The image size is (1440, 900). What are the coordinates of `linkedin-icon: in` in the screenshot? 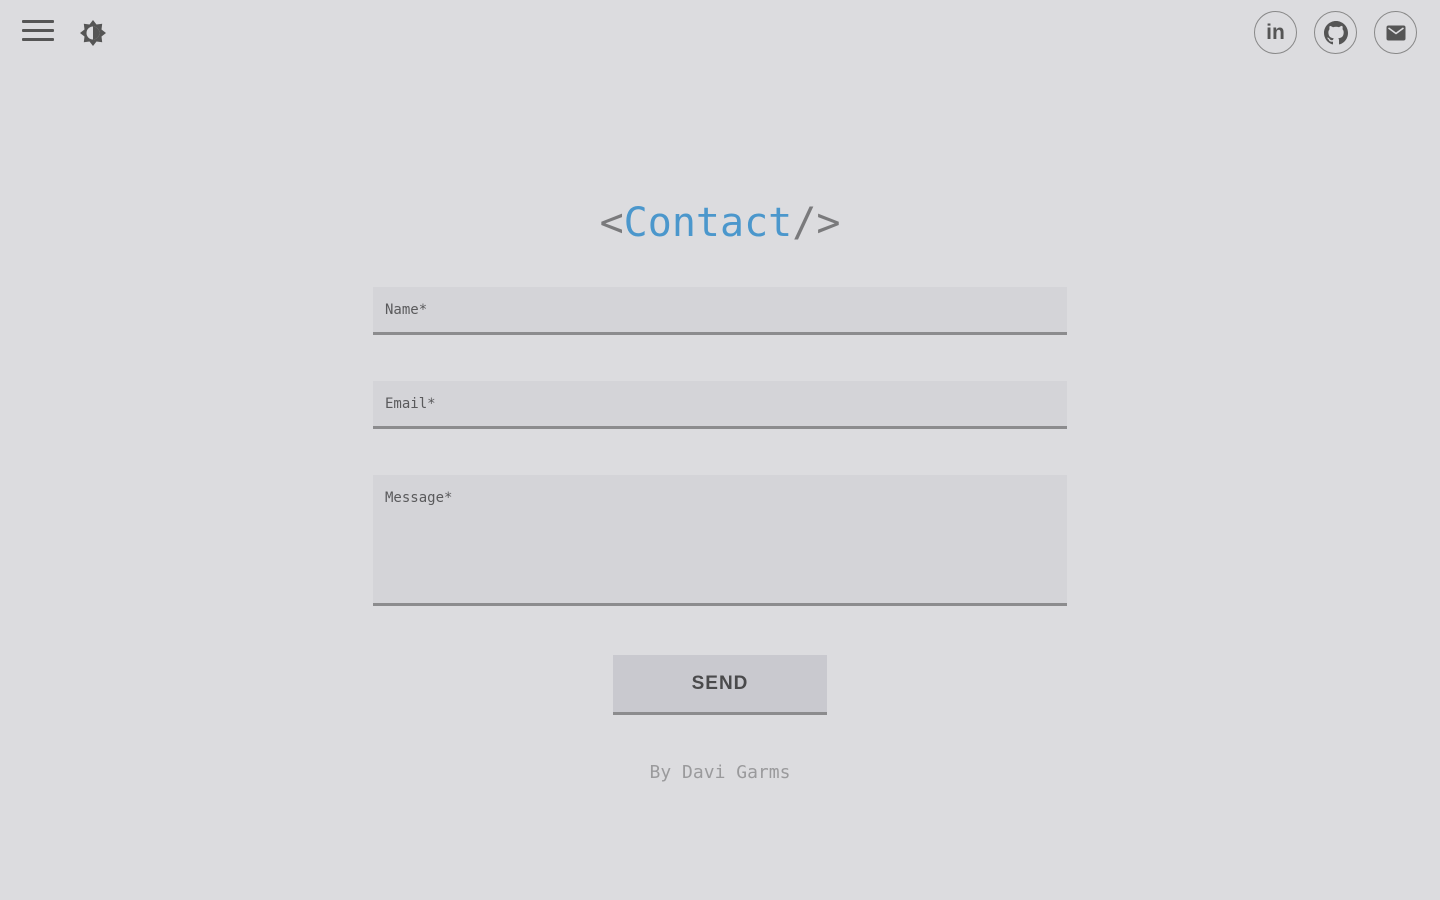 It's located at (1275, 32).